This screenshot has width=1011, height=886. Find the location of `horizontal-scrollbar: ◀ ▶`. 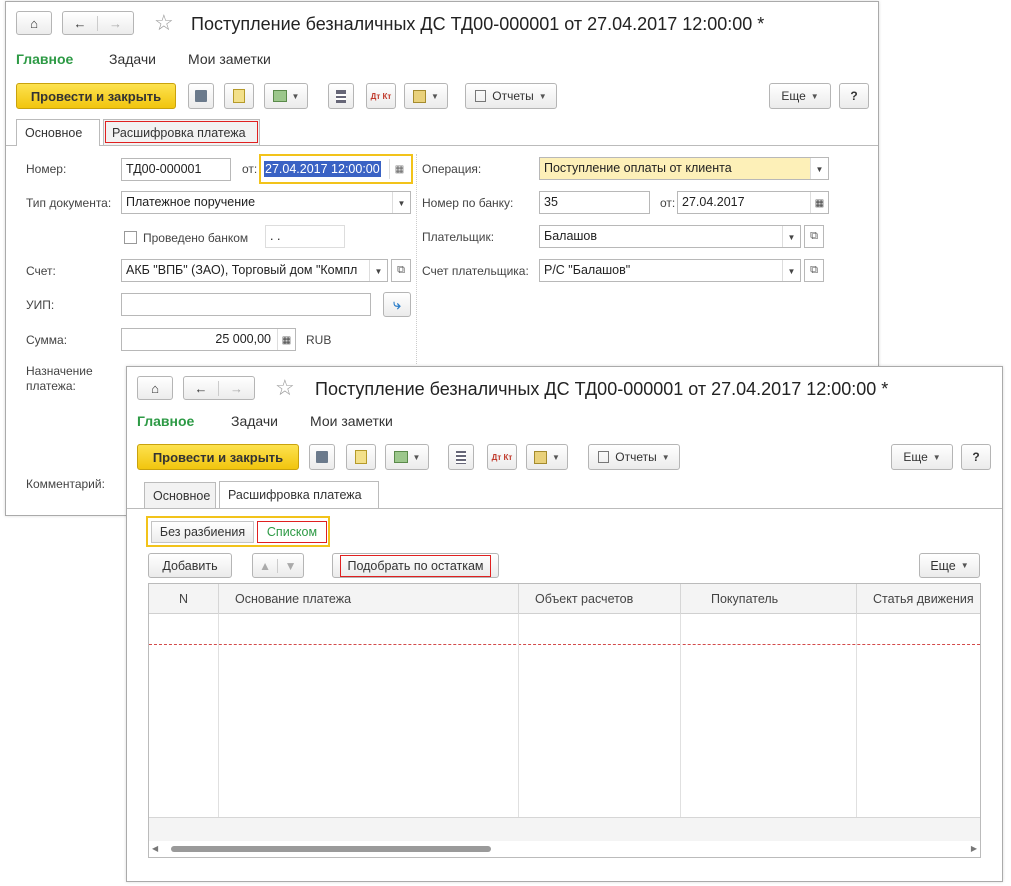

horizontal-scrollbar: ◀ ▶ is located at coordinates (564, 849).